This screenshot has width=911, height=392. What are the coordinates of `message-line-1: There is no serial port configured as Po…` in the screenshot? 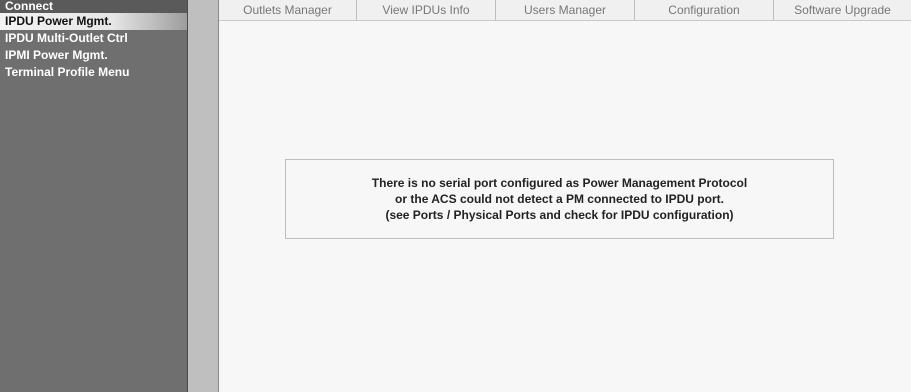 It's located at (559, 183).